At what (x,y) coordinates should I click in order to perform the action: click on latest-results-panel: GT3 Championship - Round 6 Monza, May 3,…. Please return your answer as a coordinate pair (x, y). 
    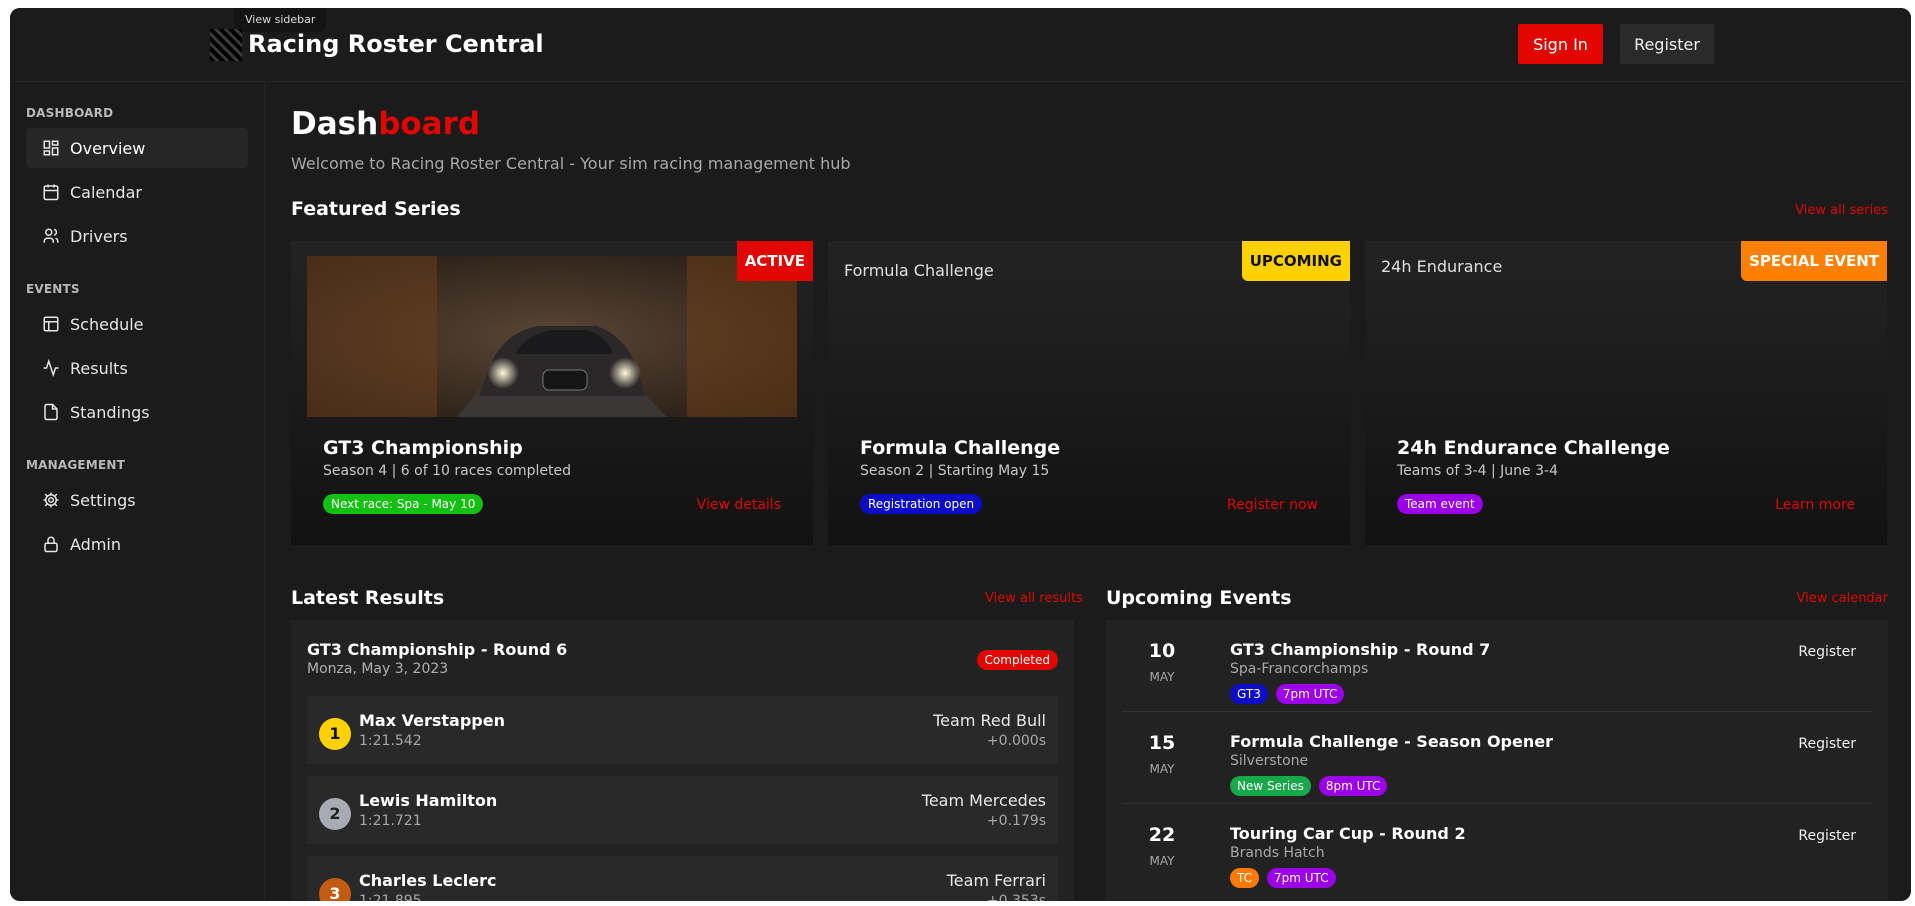
    Looking at the image, I should click on (682, 760).